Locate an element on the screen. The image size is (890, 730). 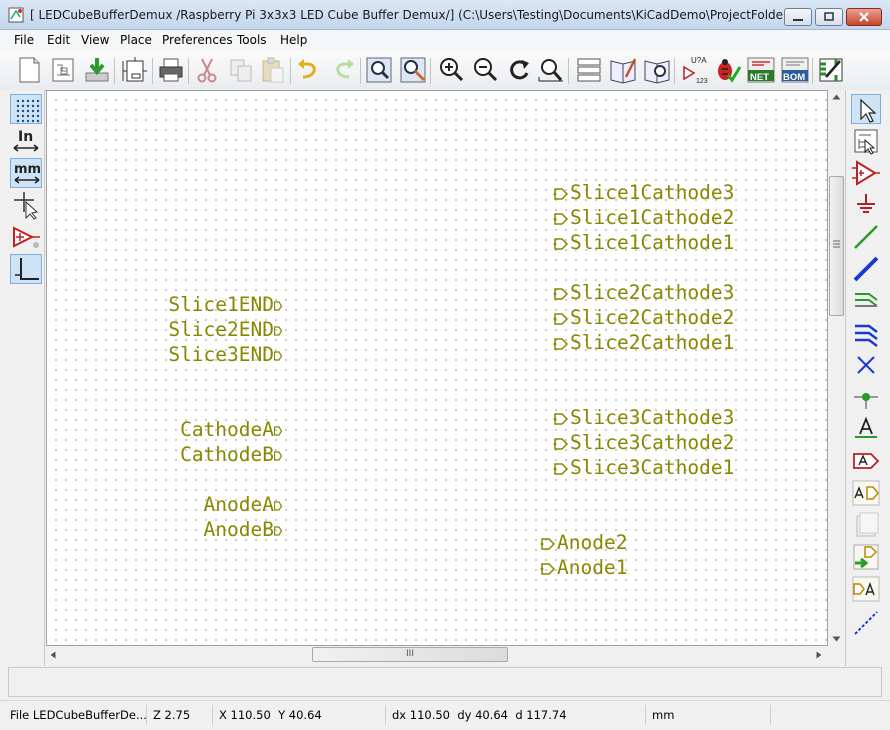
menu-help: Help is located at coordinates (293, 40).